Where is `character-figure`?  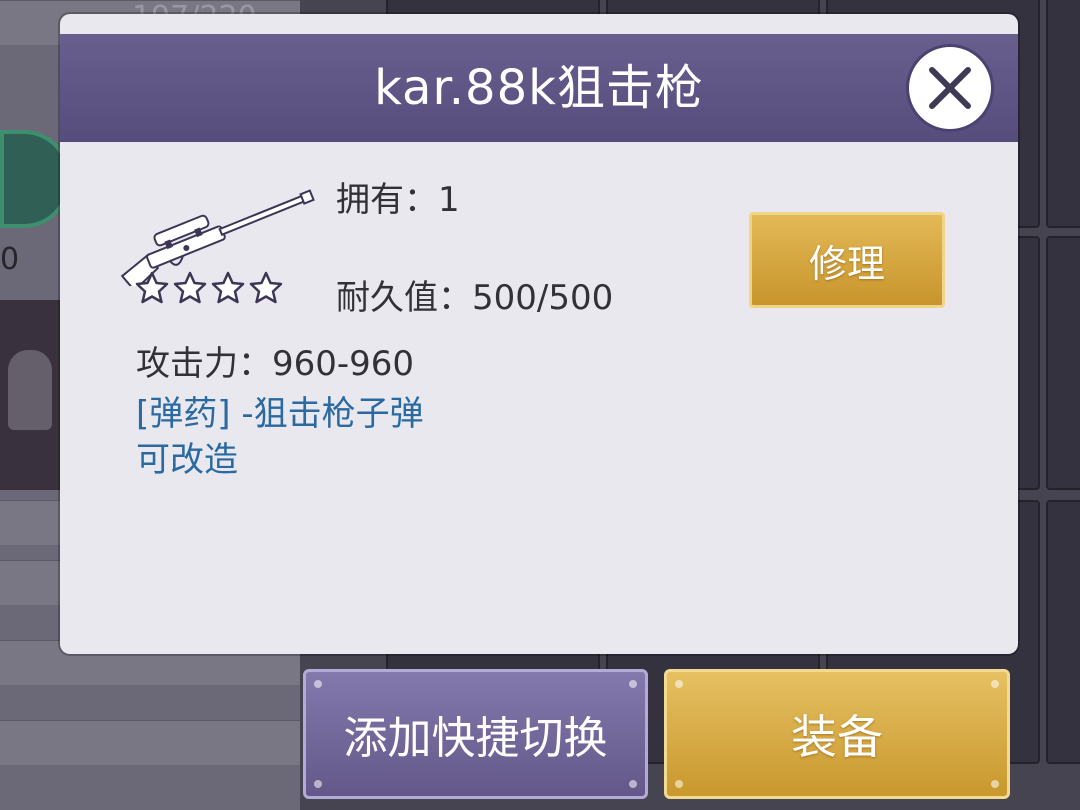 character-figure is located at coordinates (30, 390).